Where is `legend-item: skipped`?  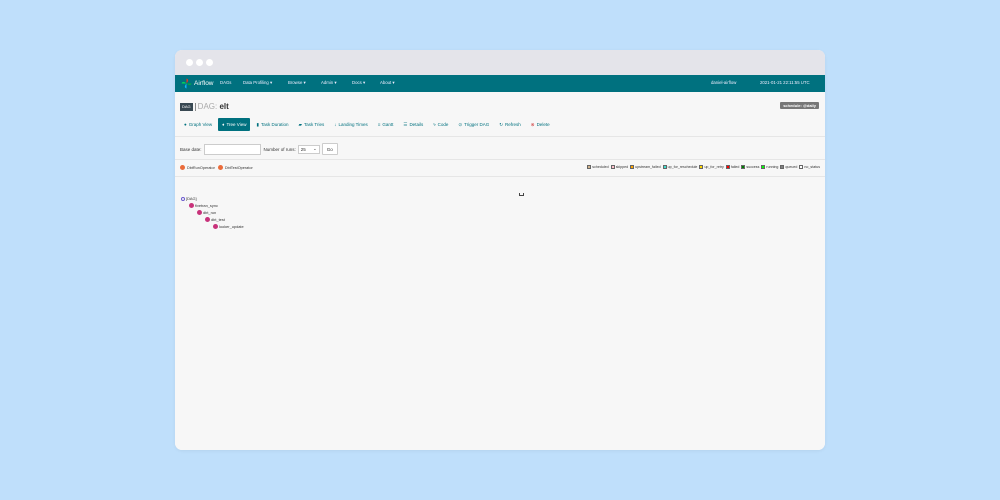
legend-item: skipped is located at coordinates (619, 167).